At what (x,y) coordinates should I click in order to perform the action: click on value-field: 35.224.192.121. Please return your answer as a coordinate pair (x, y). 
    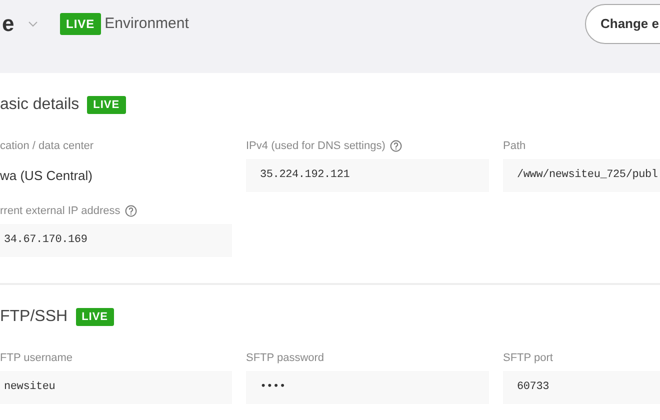
    Looking at the image, I should click on (367, 175).